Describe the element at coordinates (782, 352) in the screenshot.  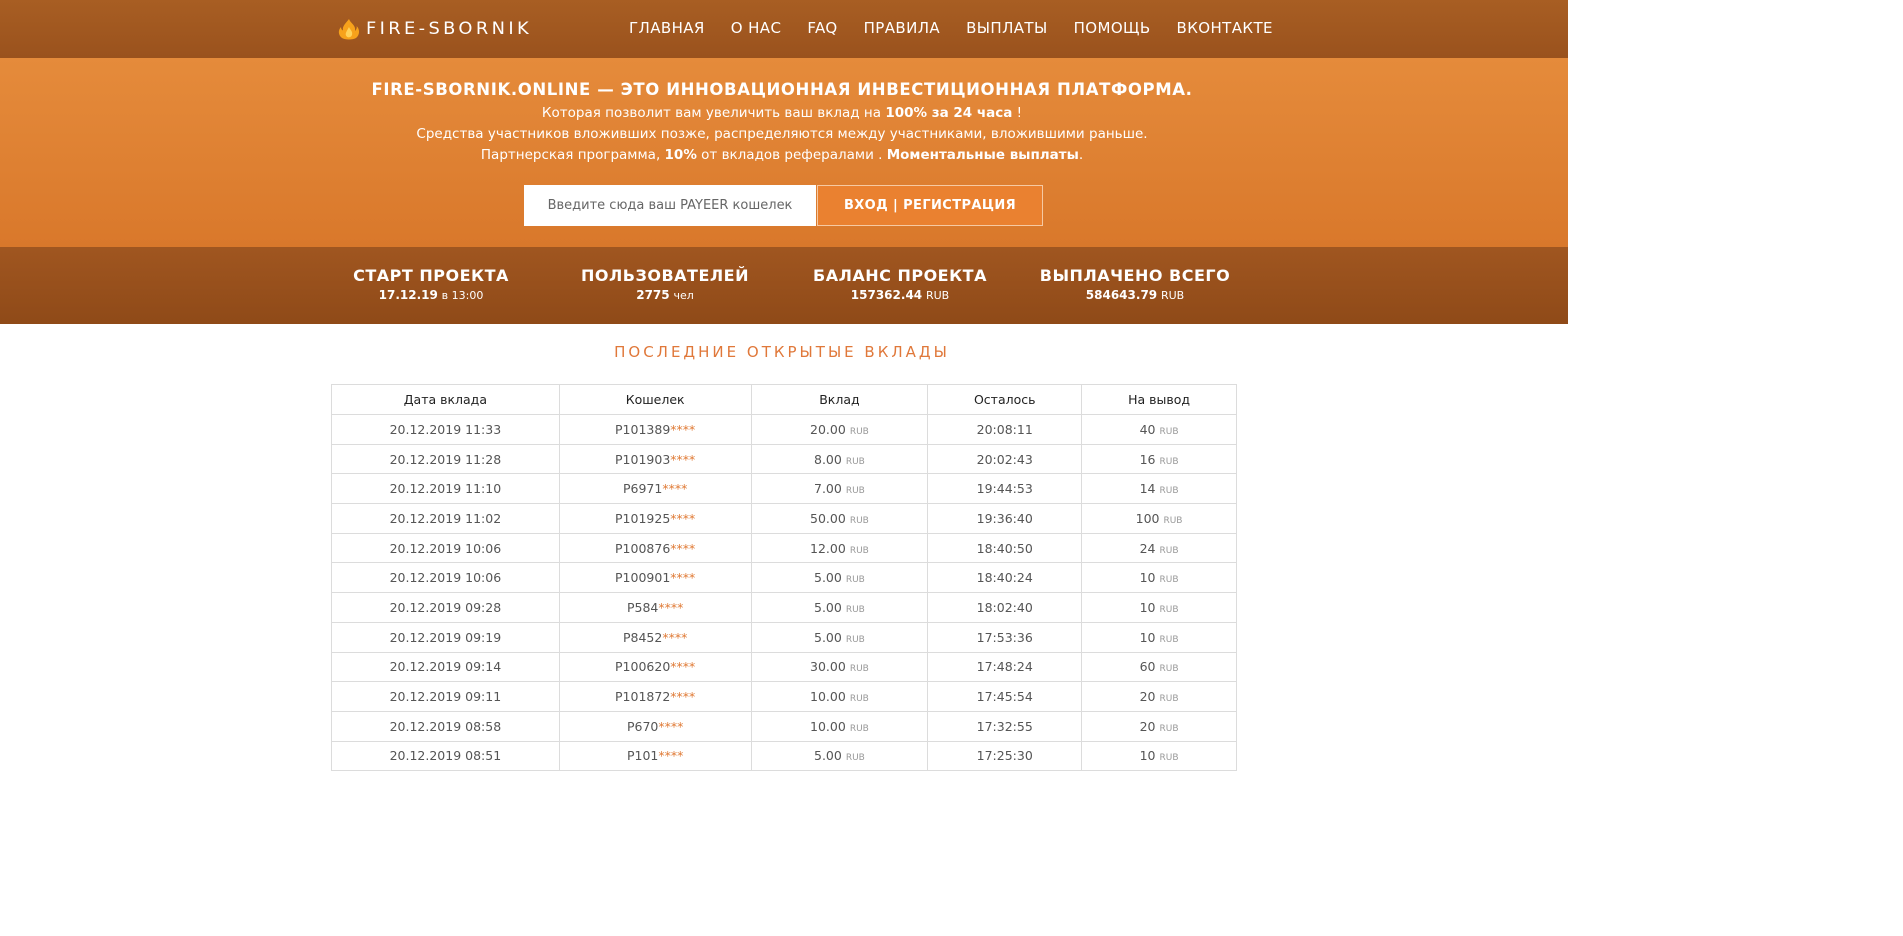
I see `deposits-section-title: ПОСЛЕДНИЕ ОТКРЫТЫЕ ВКЛАДЫ` at that location.